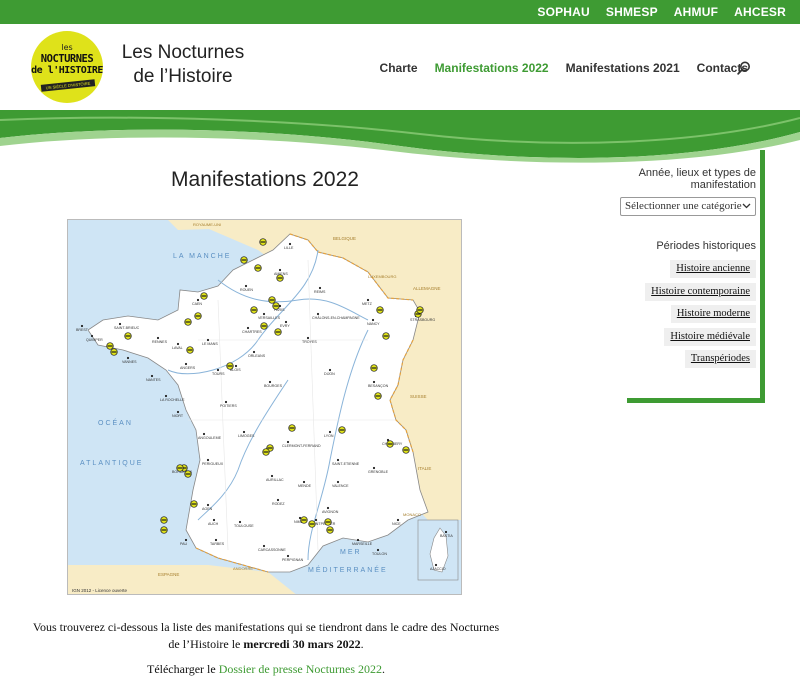 This screenshot has width=800, height=685. What do you see at coordinates (197, 304) in the screenshot?
I see `map-city-label: CAEN` at bounding box center [197, 304].